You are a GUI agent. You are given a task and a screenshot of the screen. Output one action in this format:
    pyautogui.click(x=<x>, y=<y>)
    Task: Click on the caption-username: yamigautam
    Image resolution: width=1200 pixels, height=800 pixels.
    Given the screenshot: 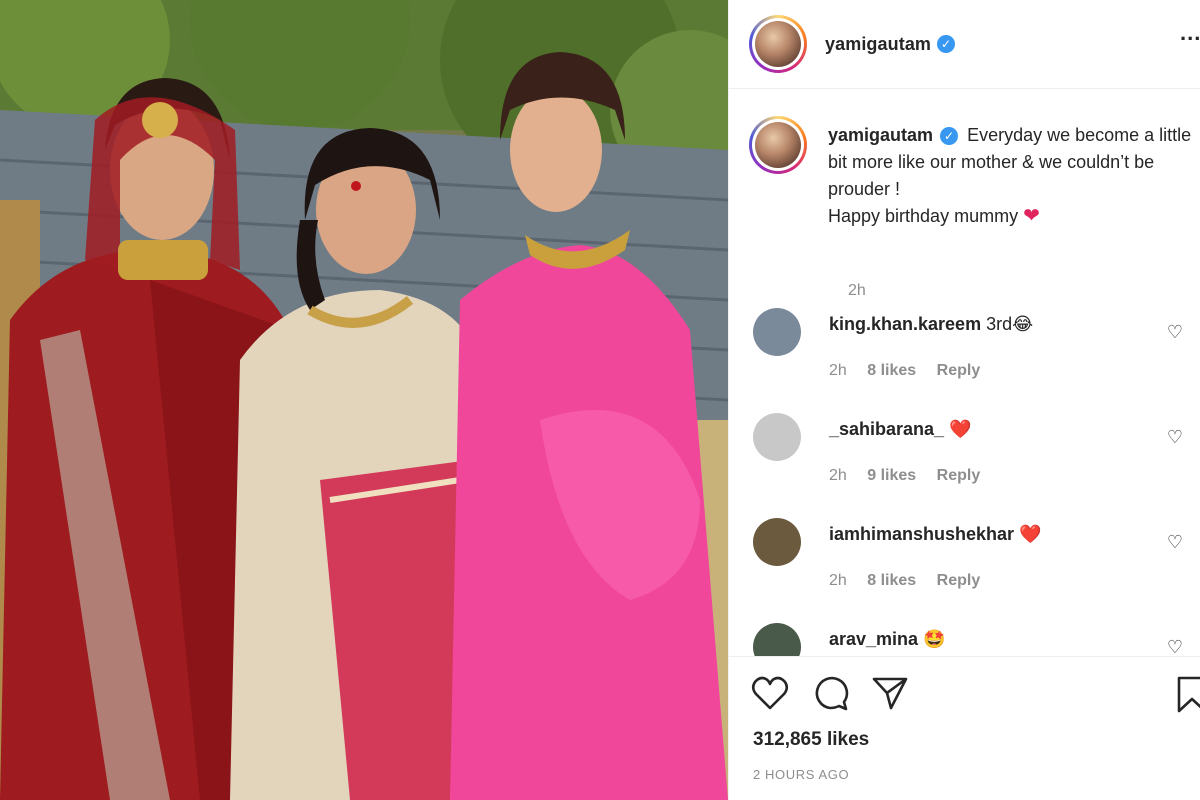 What is the action you would take?
    pyautogui.click(x=880, y=135)
    